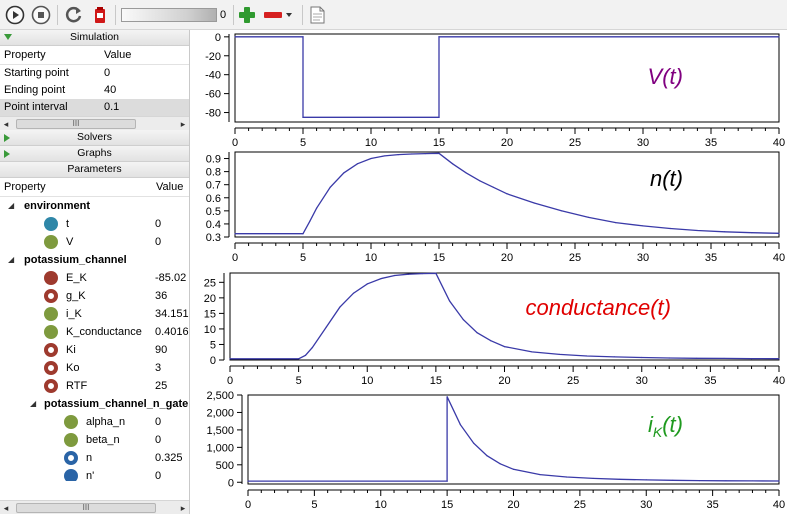 The height and width of the screenshot is (514, 787). I want to click on tree-item: i_K 34.151, so click(94, 314).